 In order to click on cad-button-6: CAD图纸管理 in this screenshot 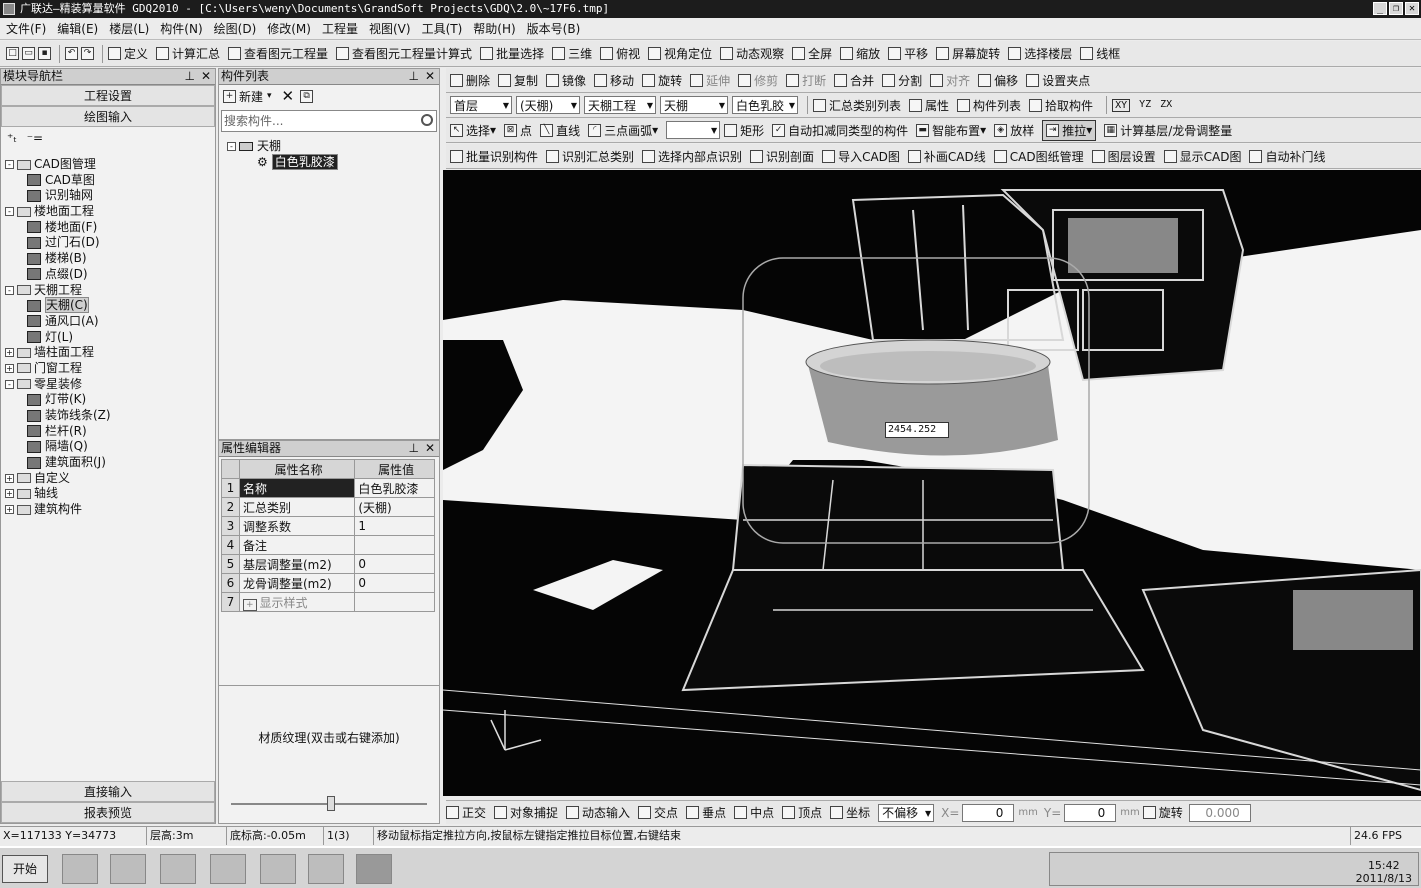, I will do `click(1038, 156)`.